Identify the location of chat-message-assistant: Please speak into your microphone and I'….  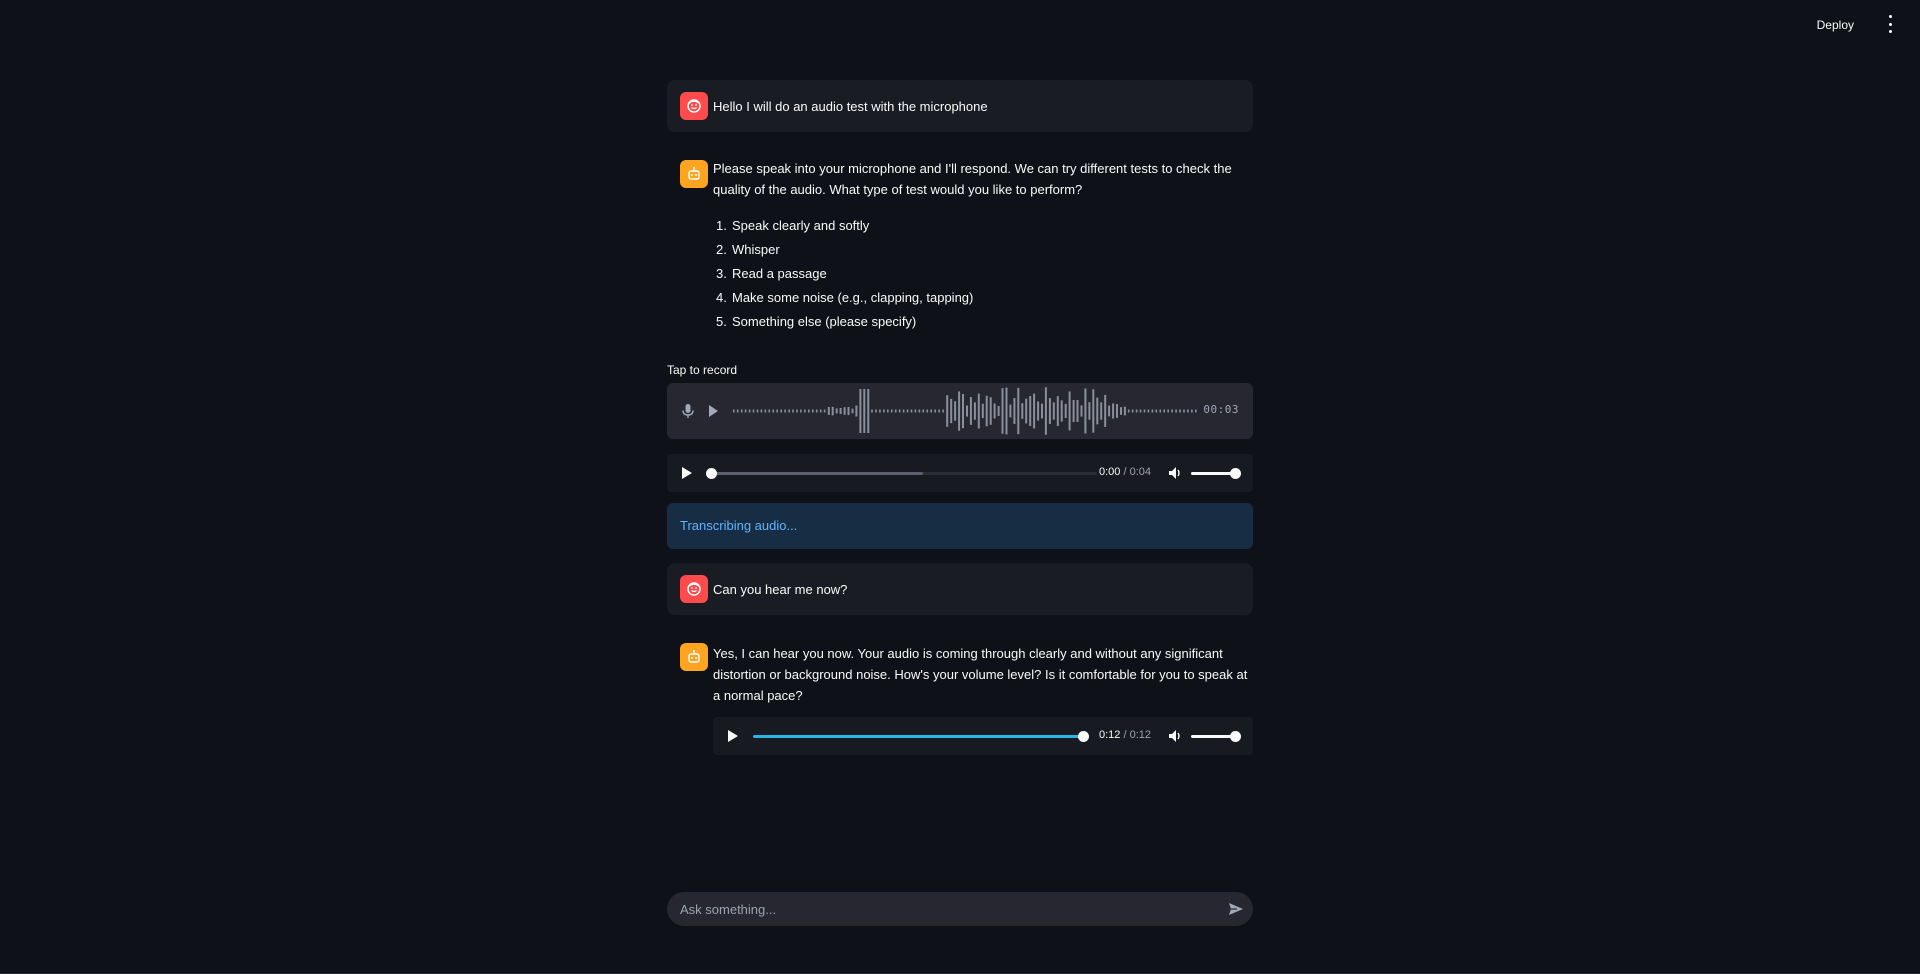
(960, 243).